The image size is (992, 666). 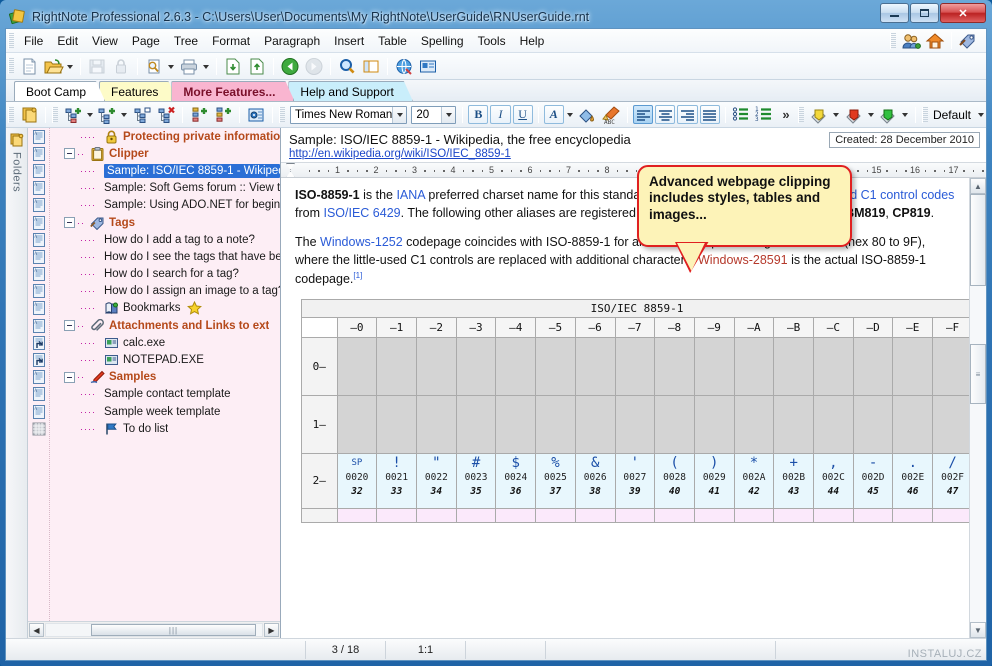 I want to click on tree-item-7: ···· How do I see the tags that have be, so click(x=165, y=256).